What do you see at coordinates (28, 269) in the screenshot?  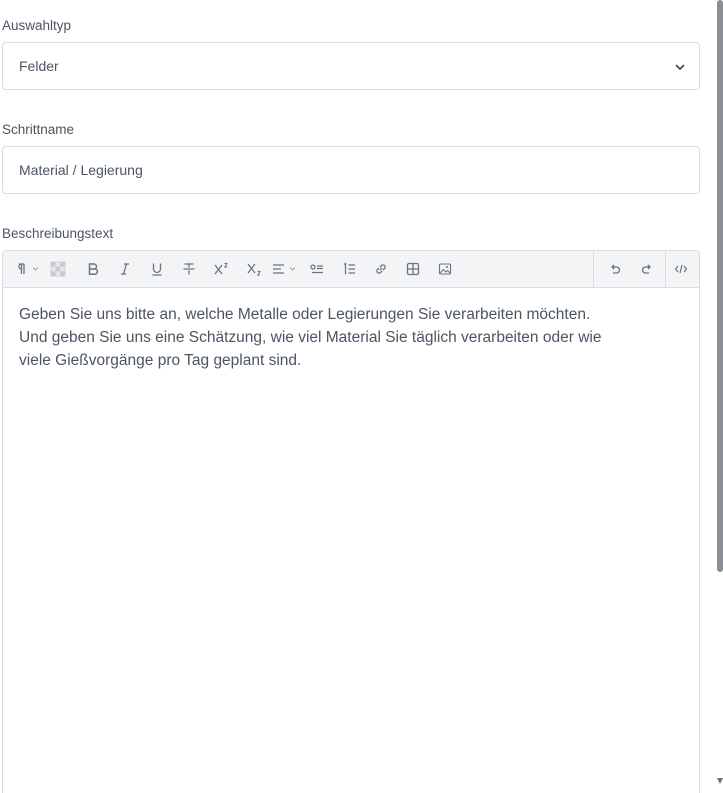 I see `paragraph-icon` at bounding box center [28, 269].